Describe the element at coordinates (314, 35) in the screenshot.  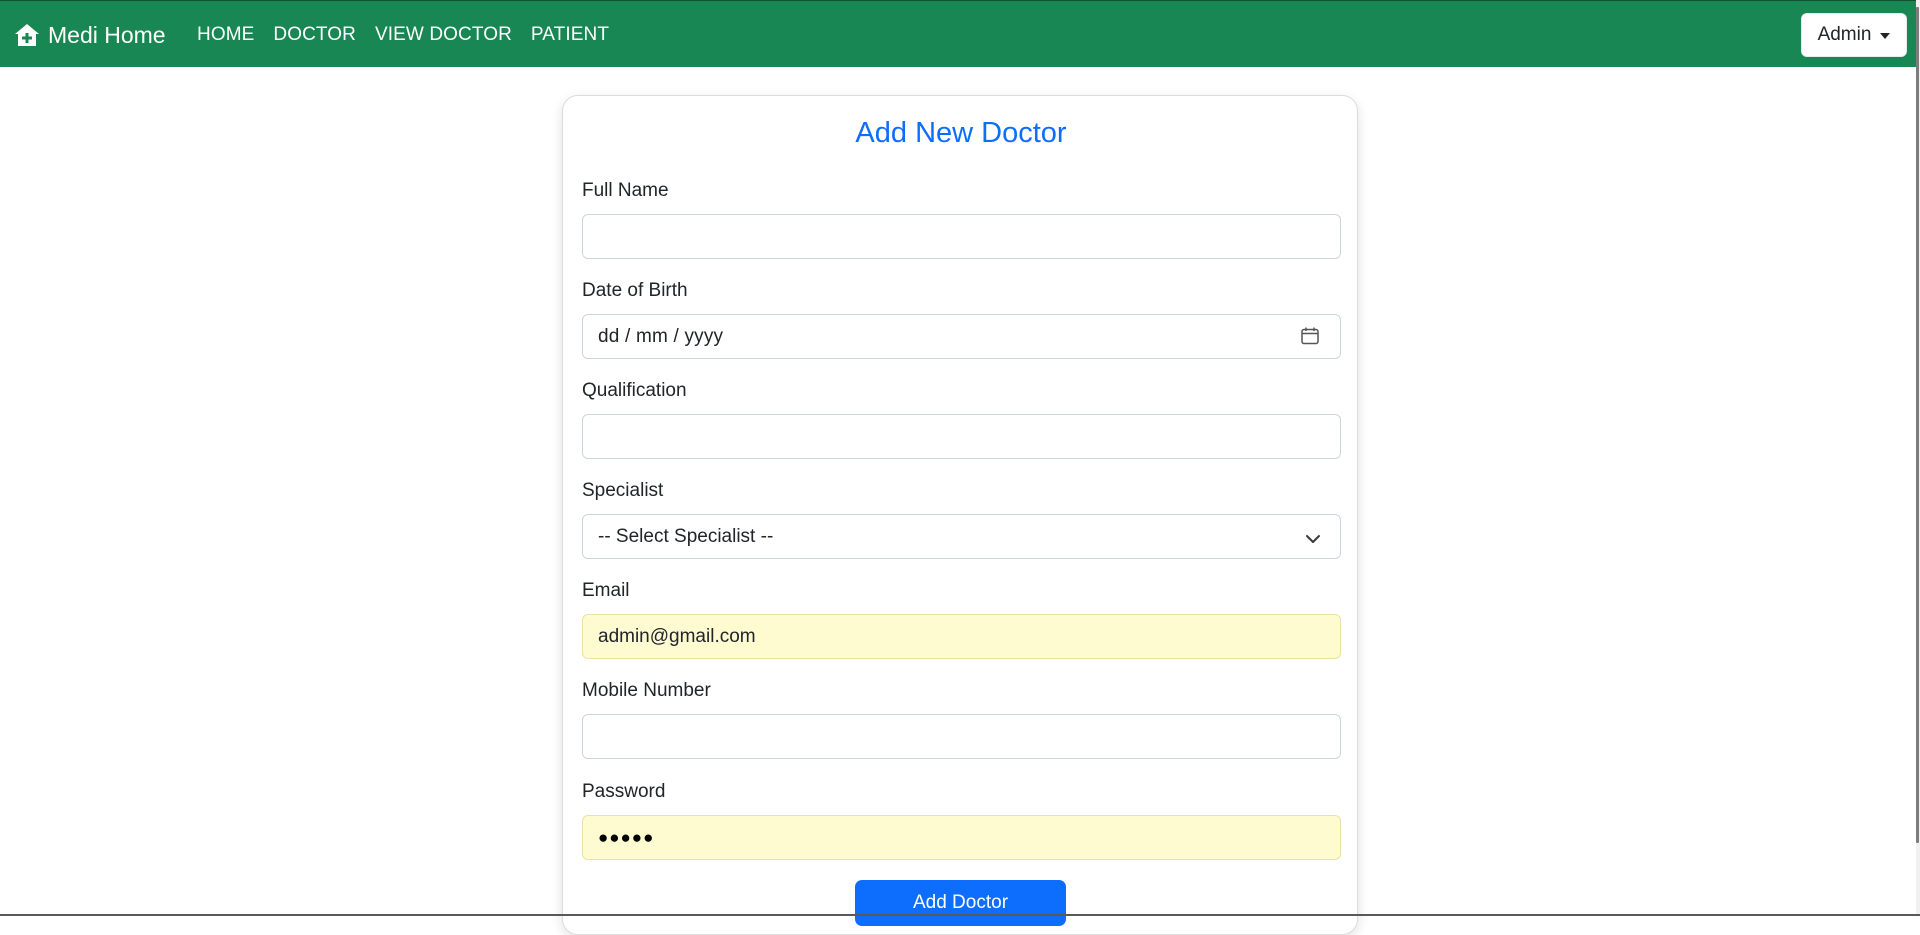
I see `nav-doctor: DOCTOR` at that location.